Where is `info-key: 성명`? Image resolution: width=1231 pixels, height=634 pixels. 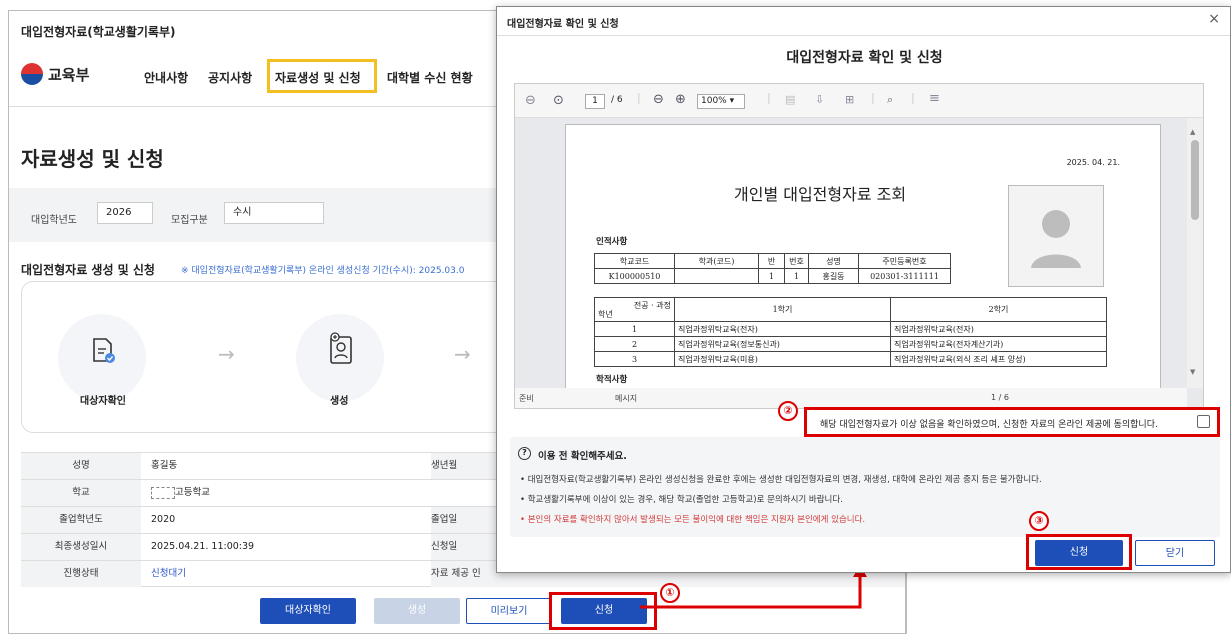 info-key: 성명 is located at coordinates (81, 466).